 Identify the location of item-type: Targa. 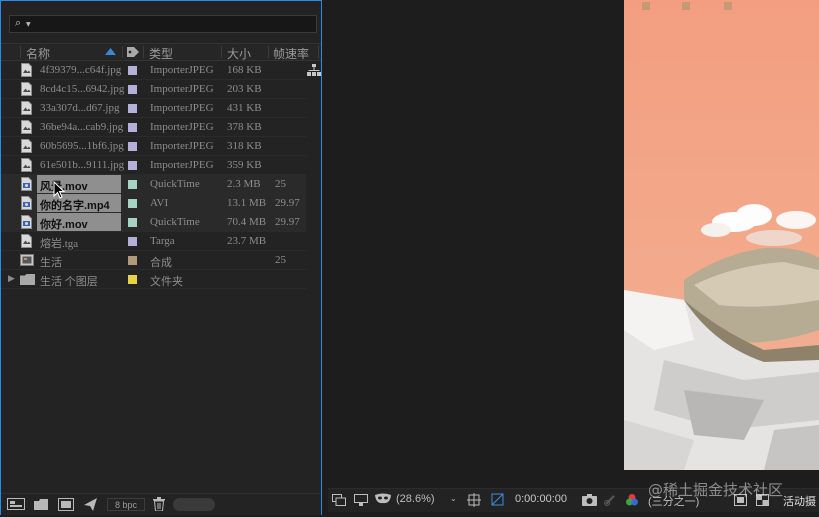
(162, 241).